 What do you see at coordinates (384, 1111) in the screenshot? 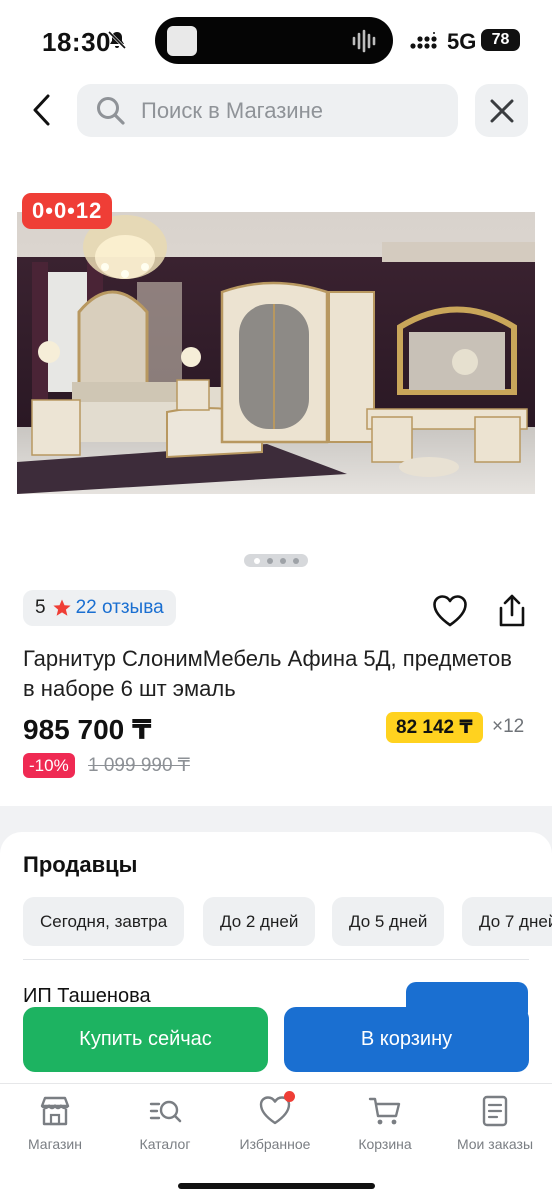
I see `cart-icon` at bounding box center [384, 1111].